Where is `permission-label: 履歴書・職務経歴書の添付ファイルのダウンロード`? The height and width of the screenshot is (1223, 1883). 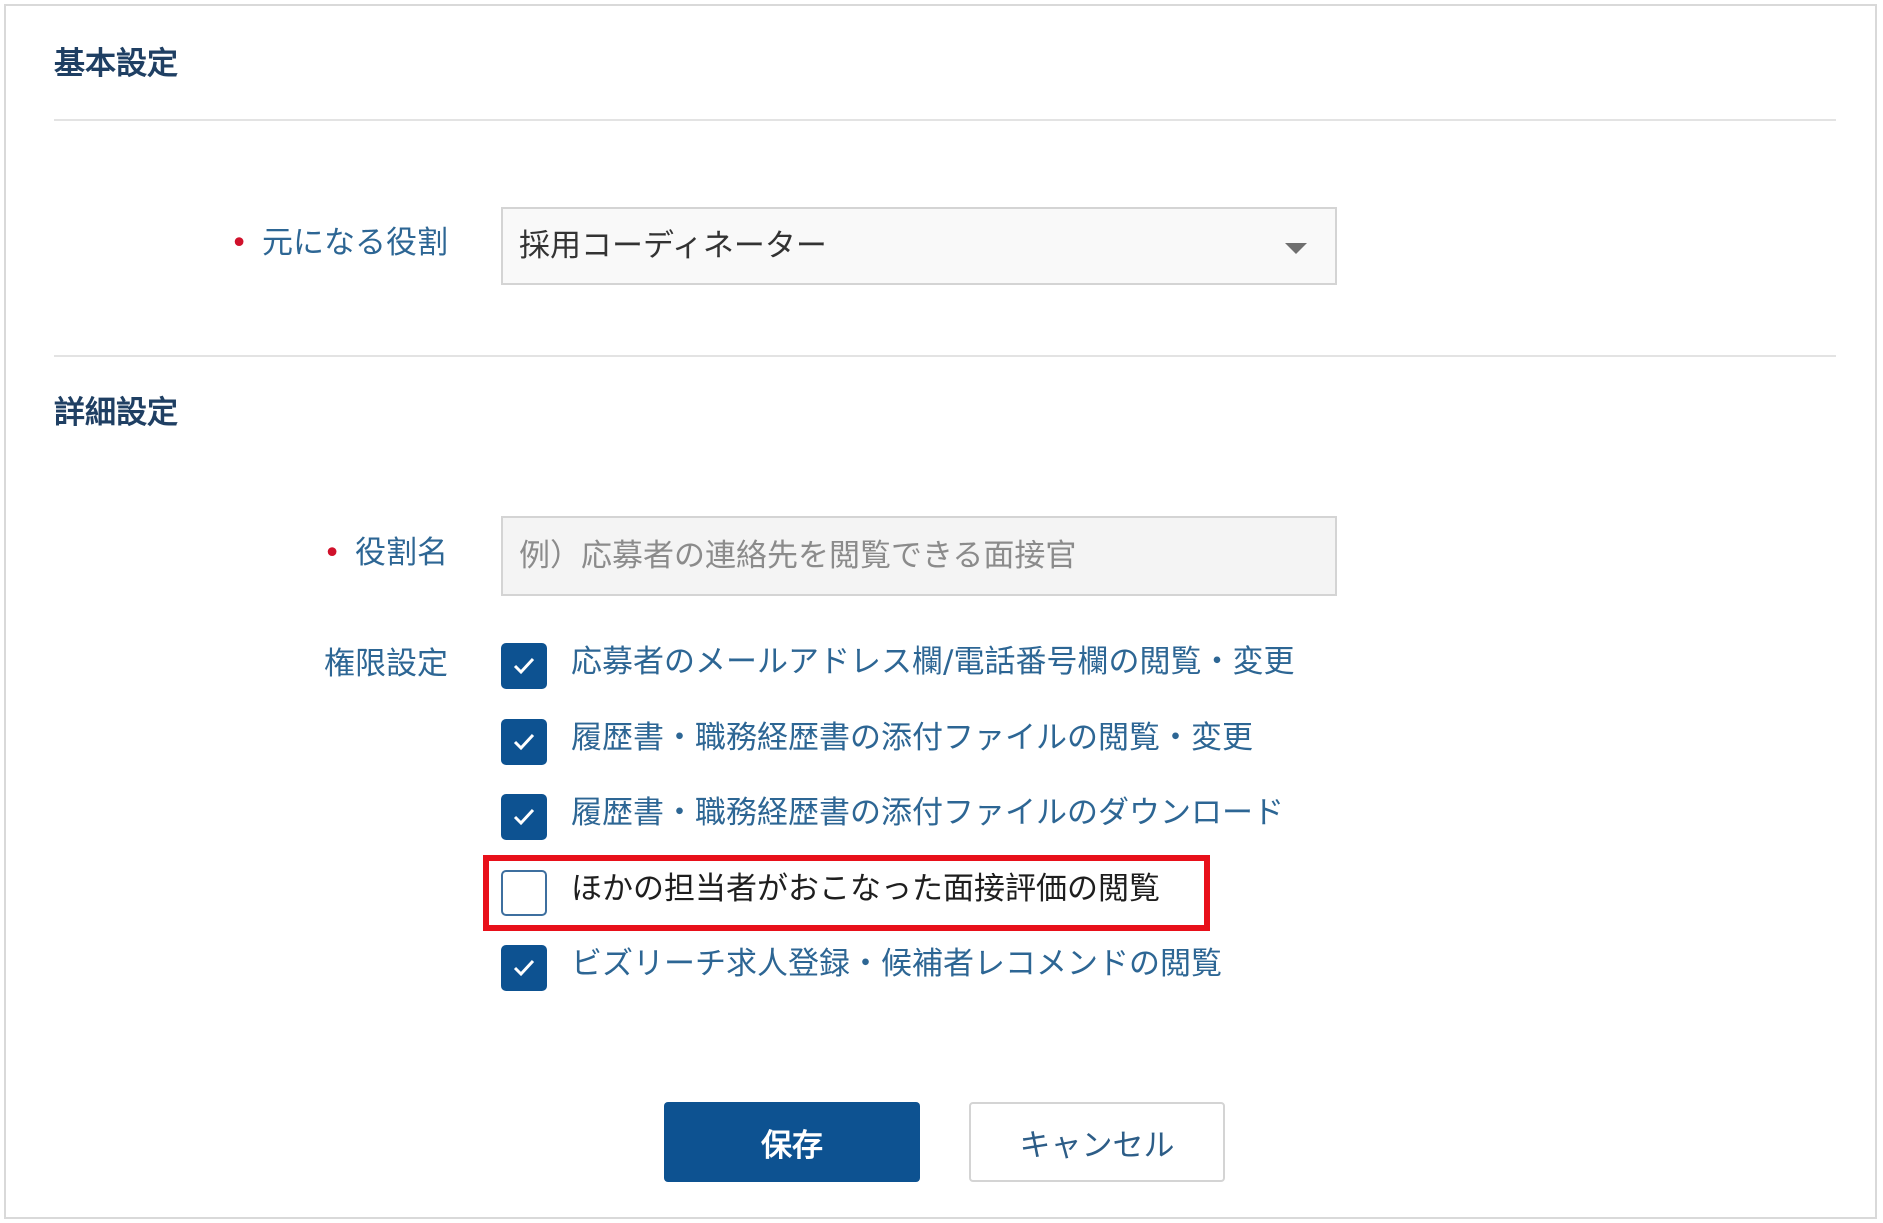
permission-label: 履歴書・職務経歴書の添付ファイルのダウンロード is located at coordinates (927, 813).